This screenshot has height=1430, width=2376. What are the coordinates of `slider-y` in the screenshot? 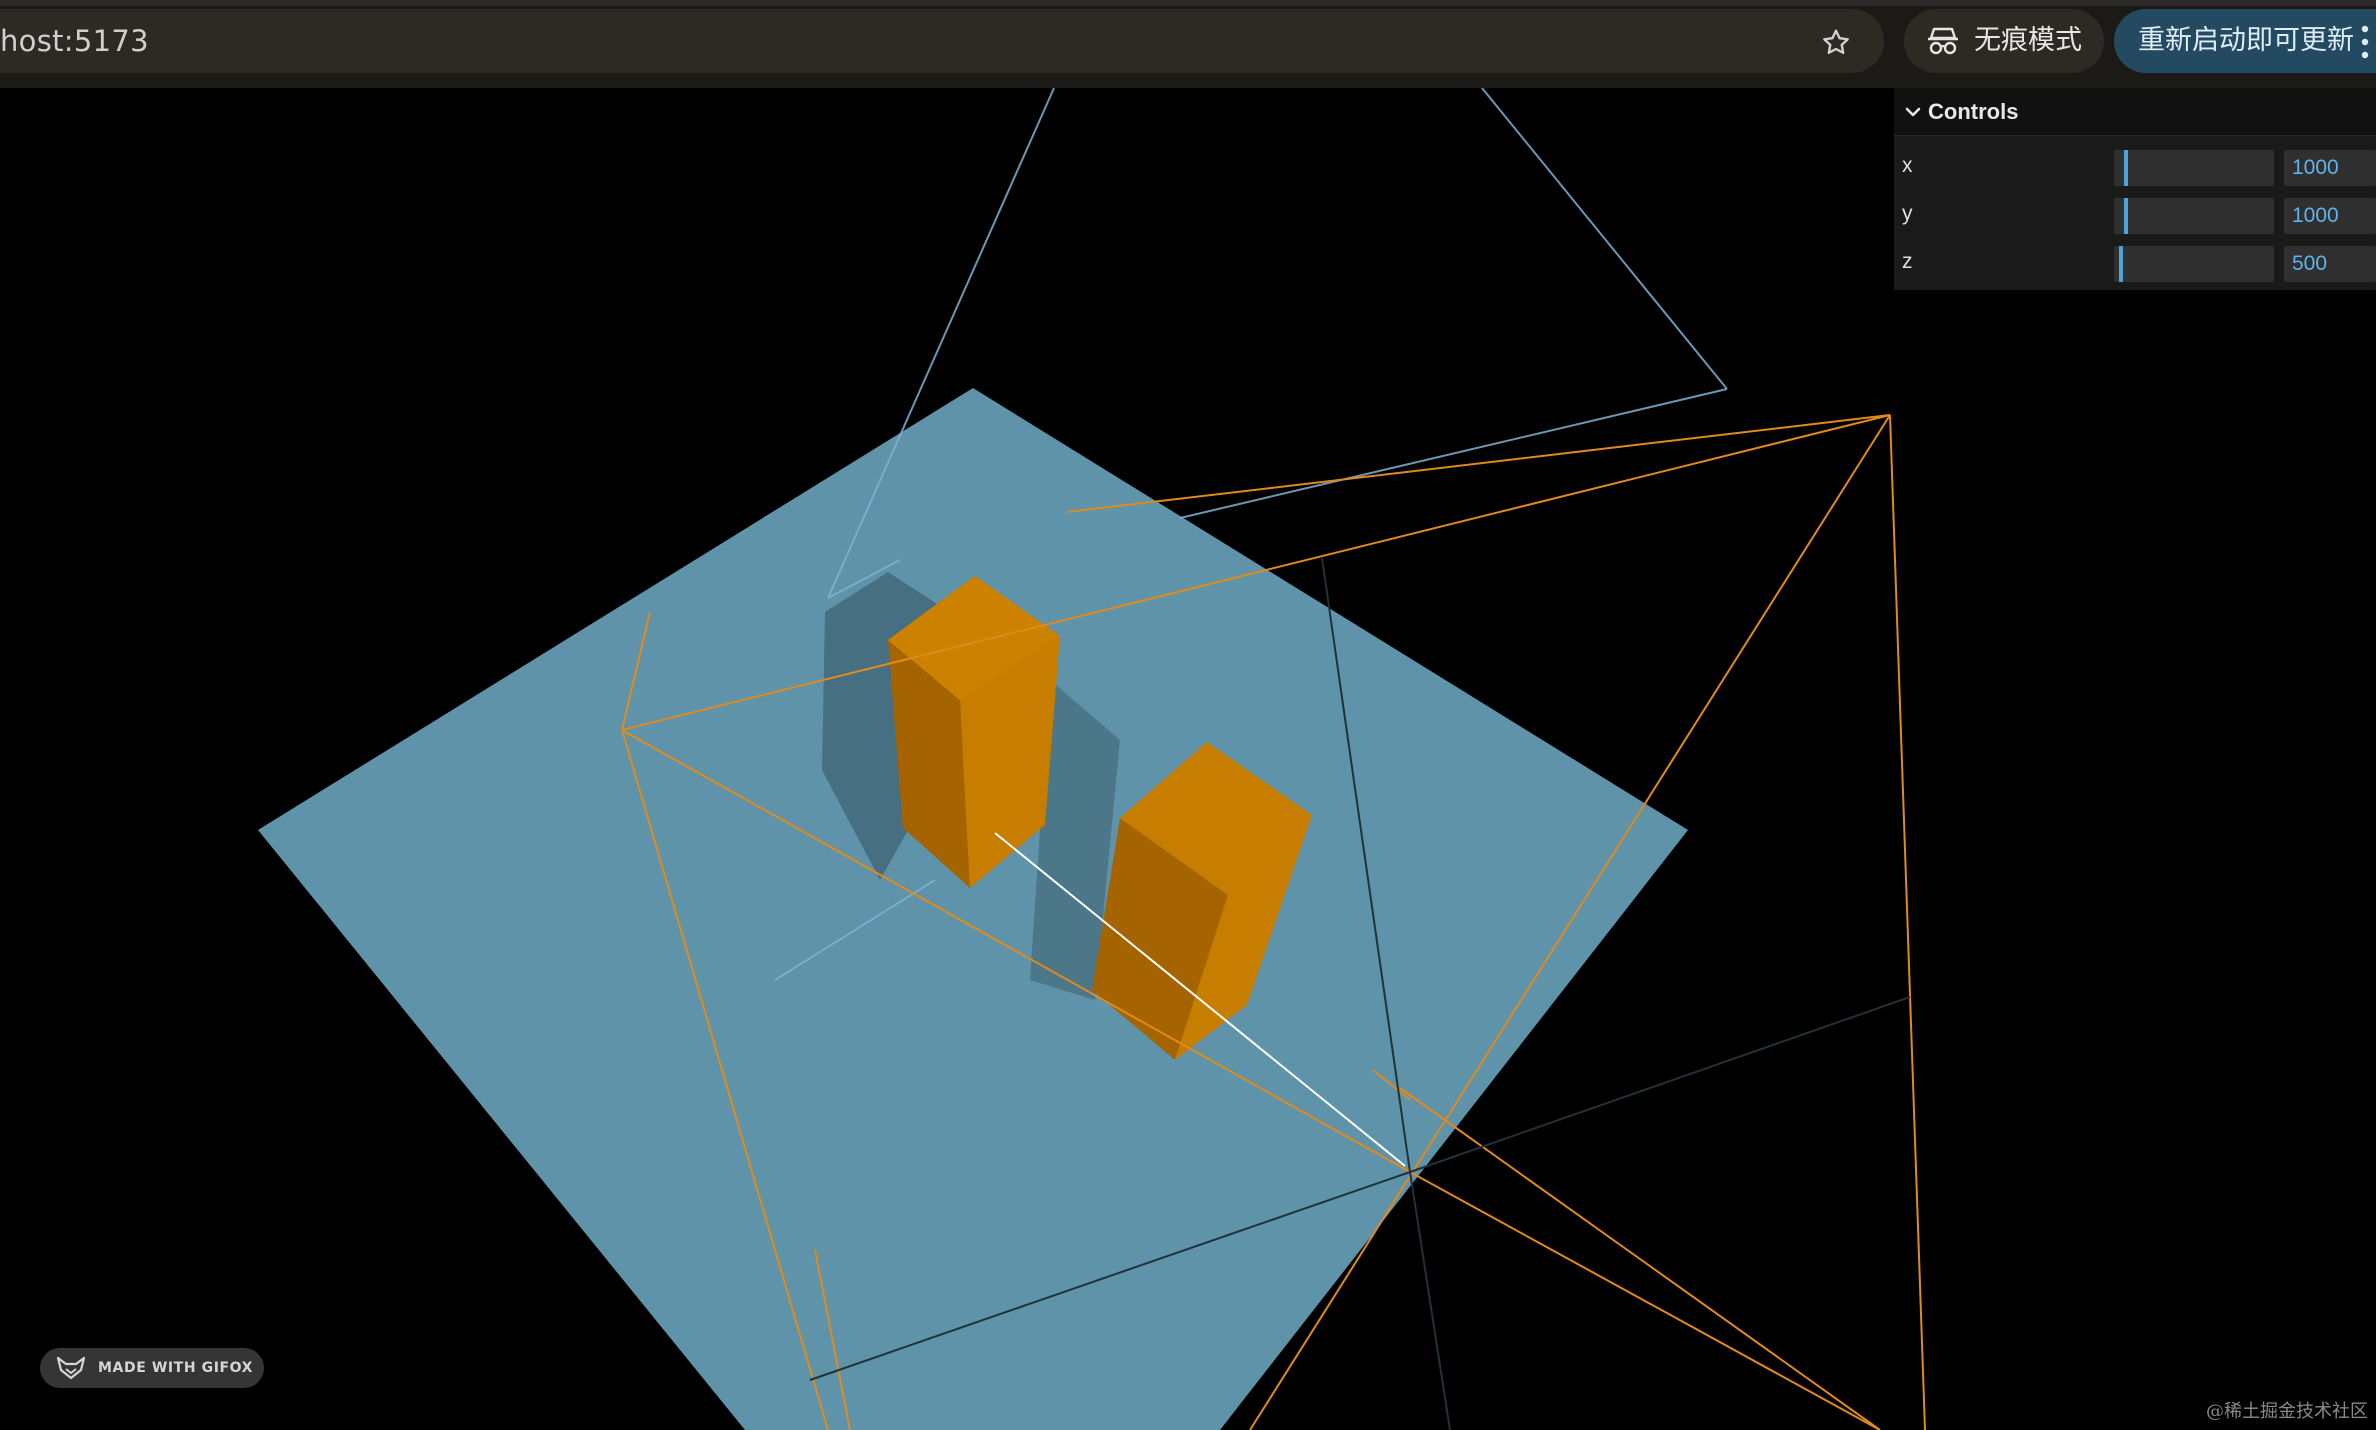 It's located at (2194, 216).